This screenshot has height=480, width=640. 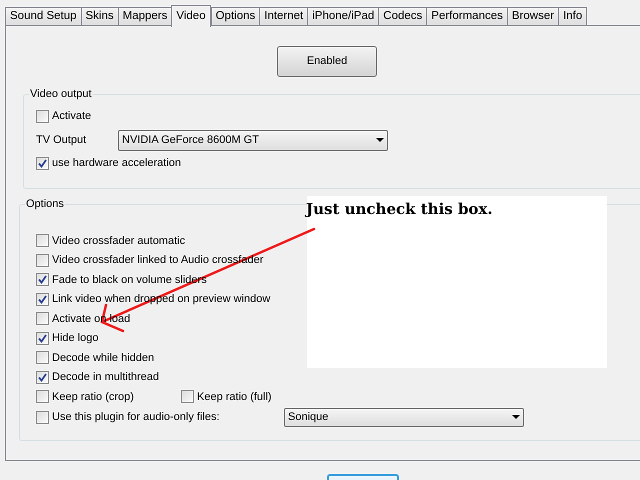 I want to click on group-title: Options, so click(x=45, y=204).